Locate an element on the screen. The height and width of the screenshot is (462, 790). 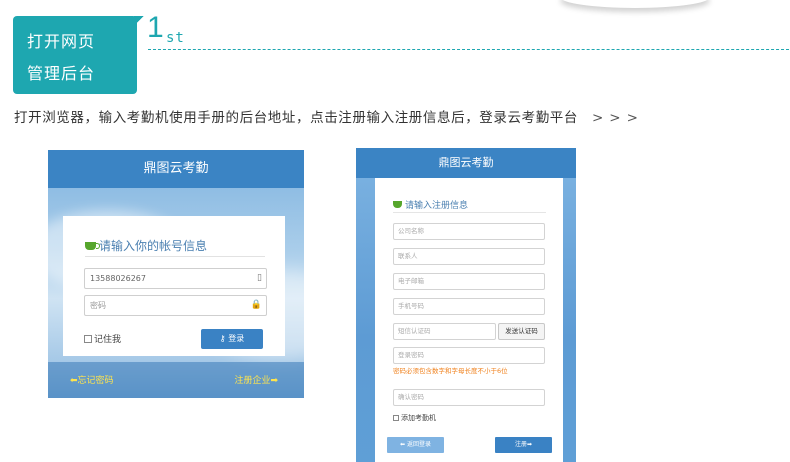
back-label: 返回登录 is located at coordinates (418, 444).